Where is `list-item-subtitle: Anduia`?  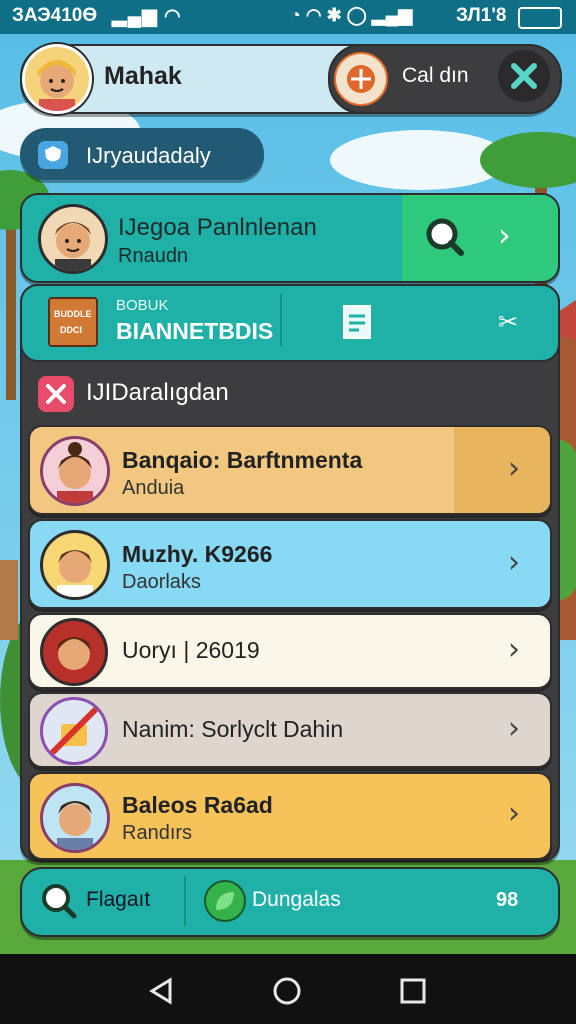
list-item-subtitle: Anduia is located at coordinates (153, 488).